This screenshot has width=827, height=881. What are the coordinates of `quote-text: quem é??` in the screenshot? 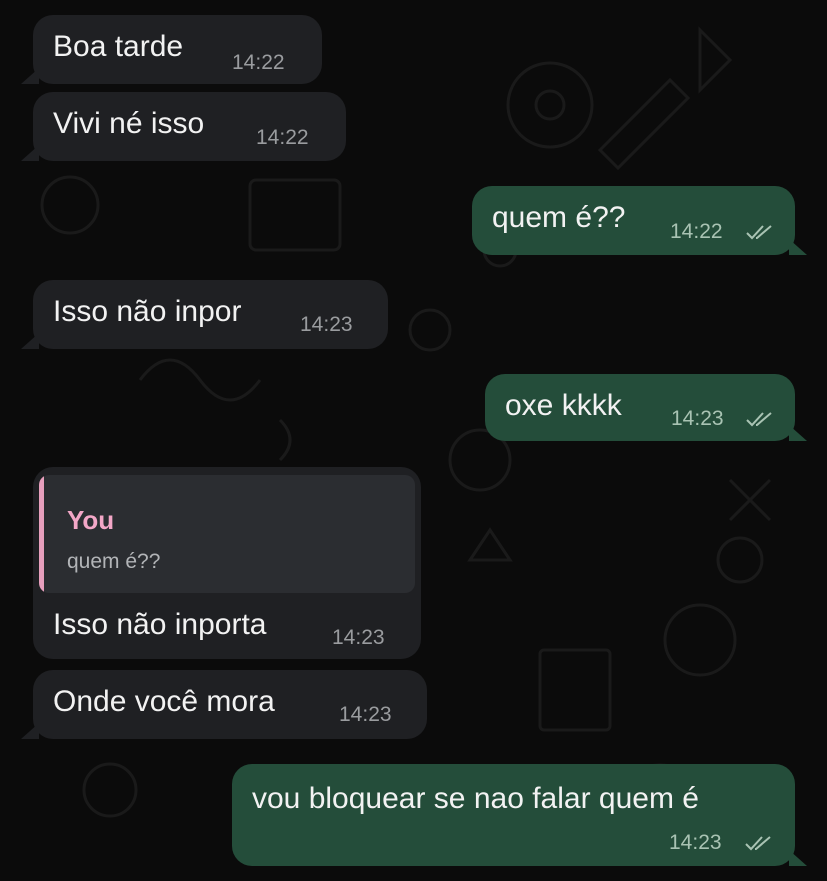 It's located at (114, 561).